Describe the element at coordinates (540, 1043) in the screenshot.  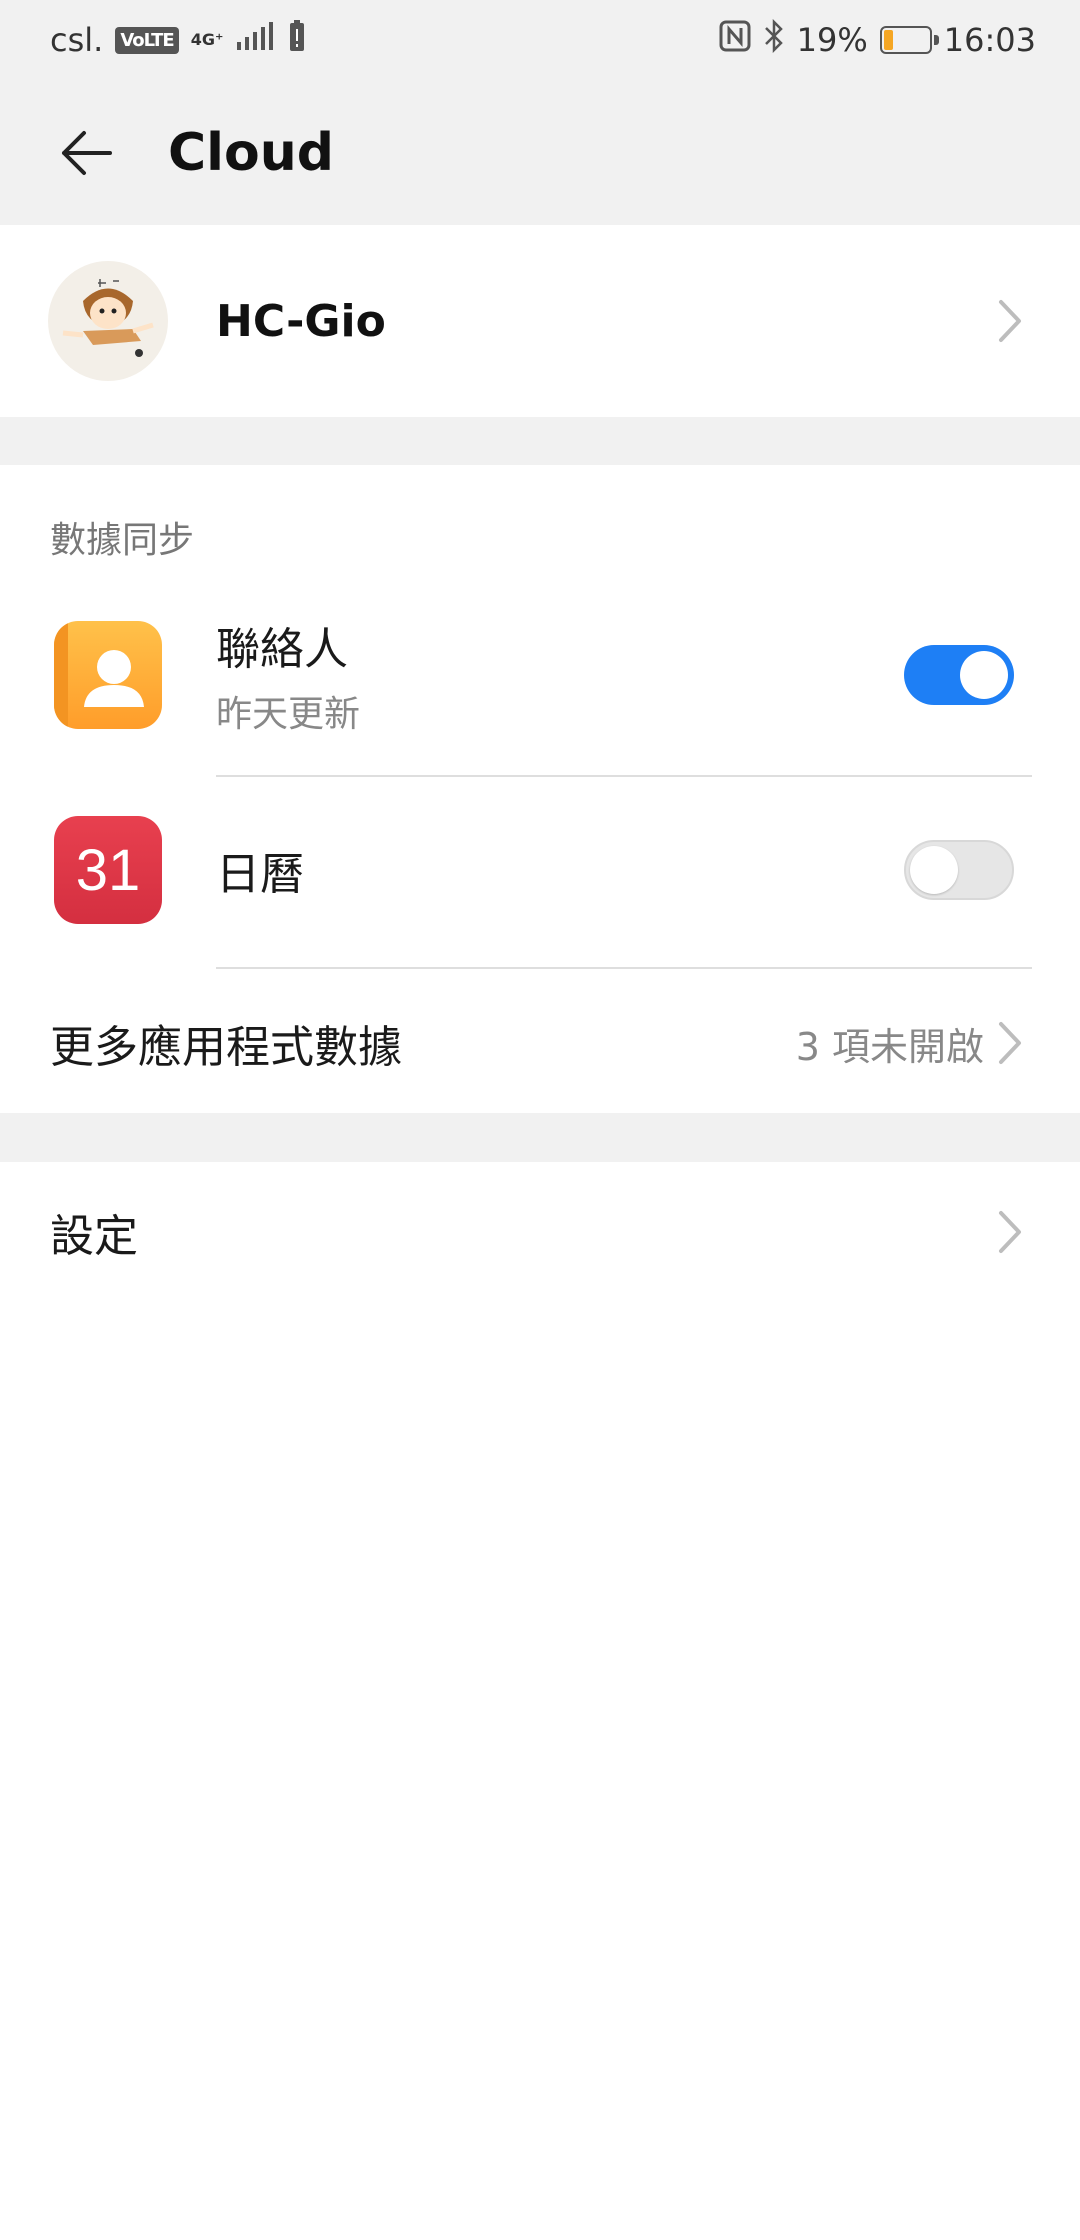
I see `more-app-data-row: 更多應用程式數據 3 項未開啟` at that location.